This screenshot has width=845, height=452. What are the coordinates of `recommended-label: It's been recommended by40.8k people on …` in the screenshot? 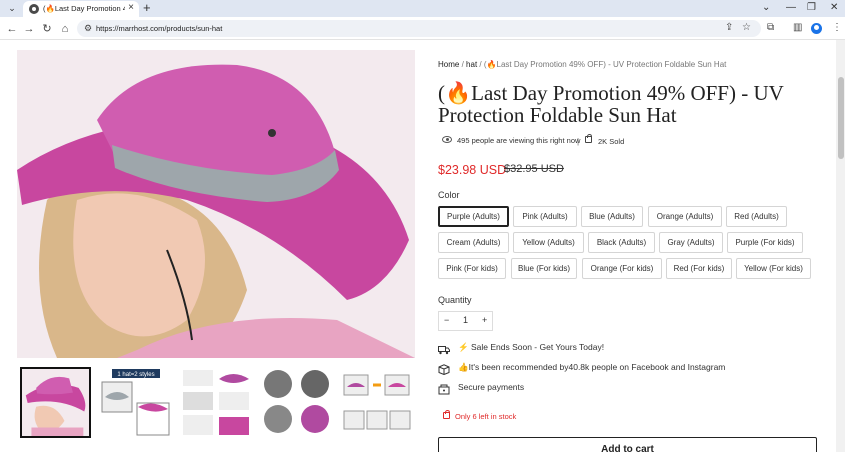 It's located at (597, 367).